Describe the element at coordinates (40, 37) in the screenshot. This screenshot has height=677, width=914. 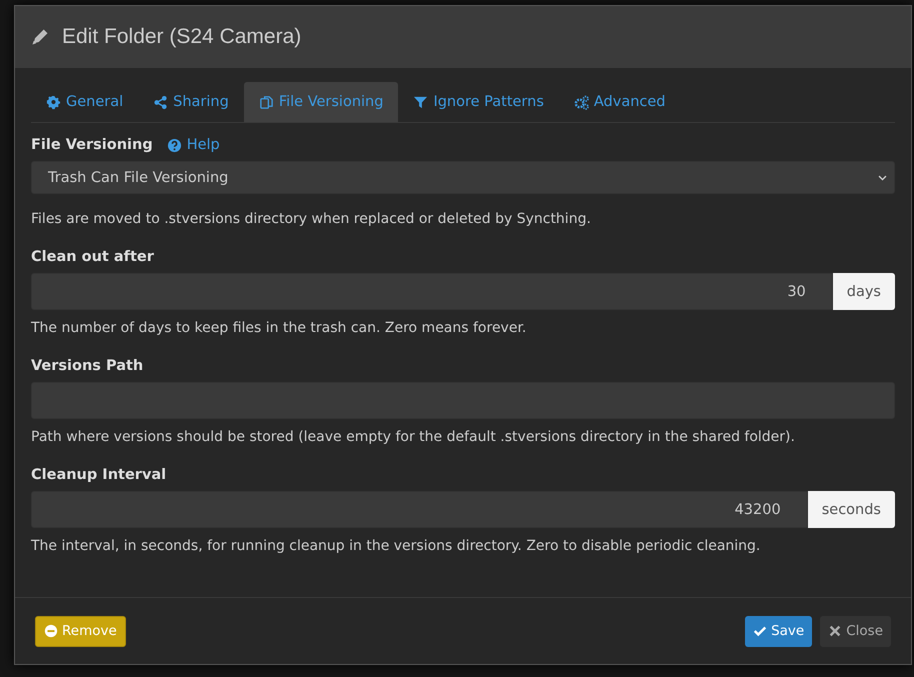
I see `pencil-icon` at that location.